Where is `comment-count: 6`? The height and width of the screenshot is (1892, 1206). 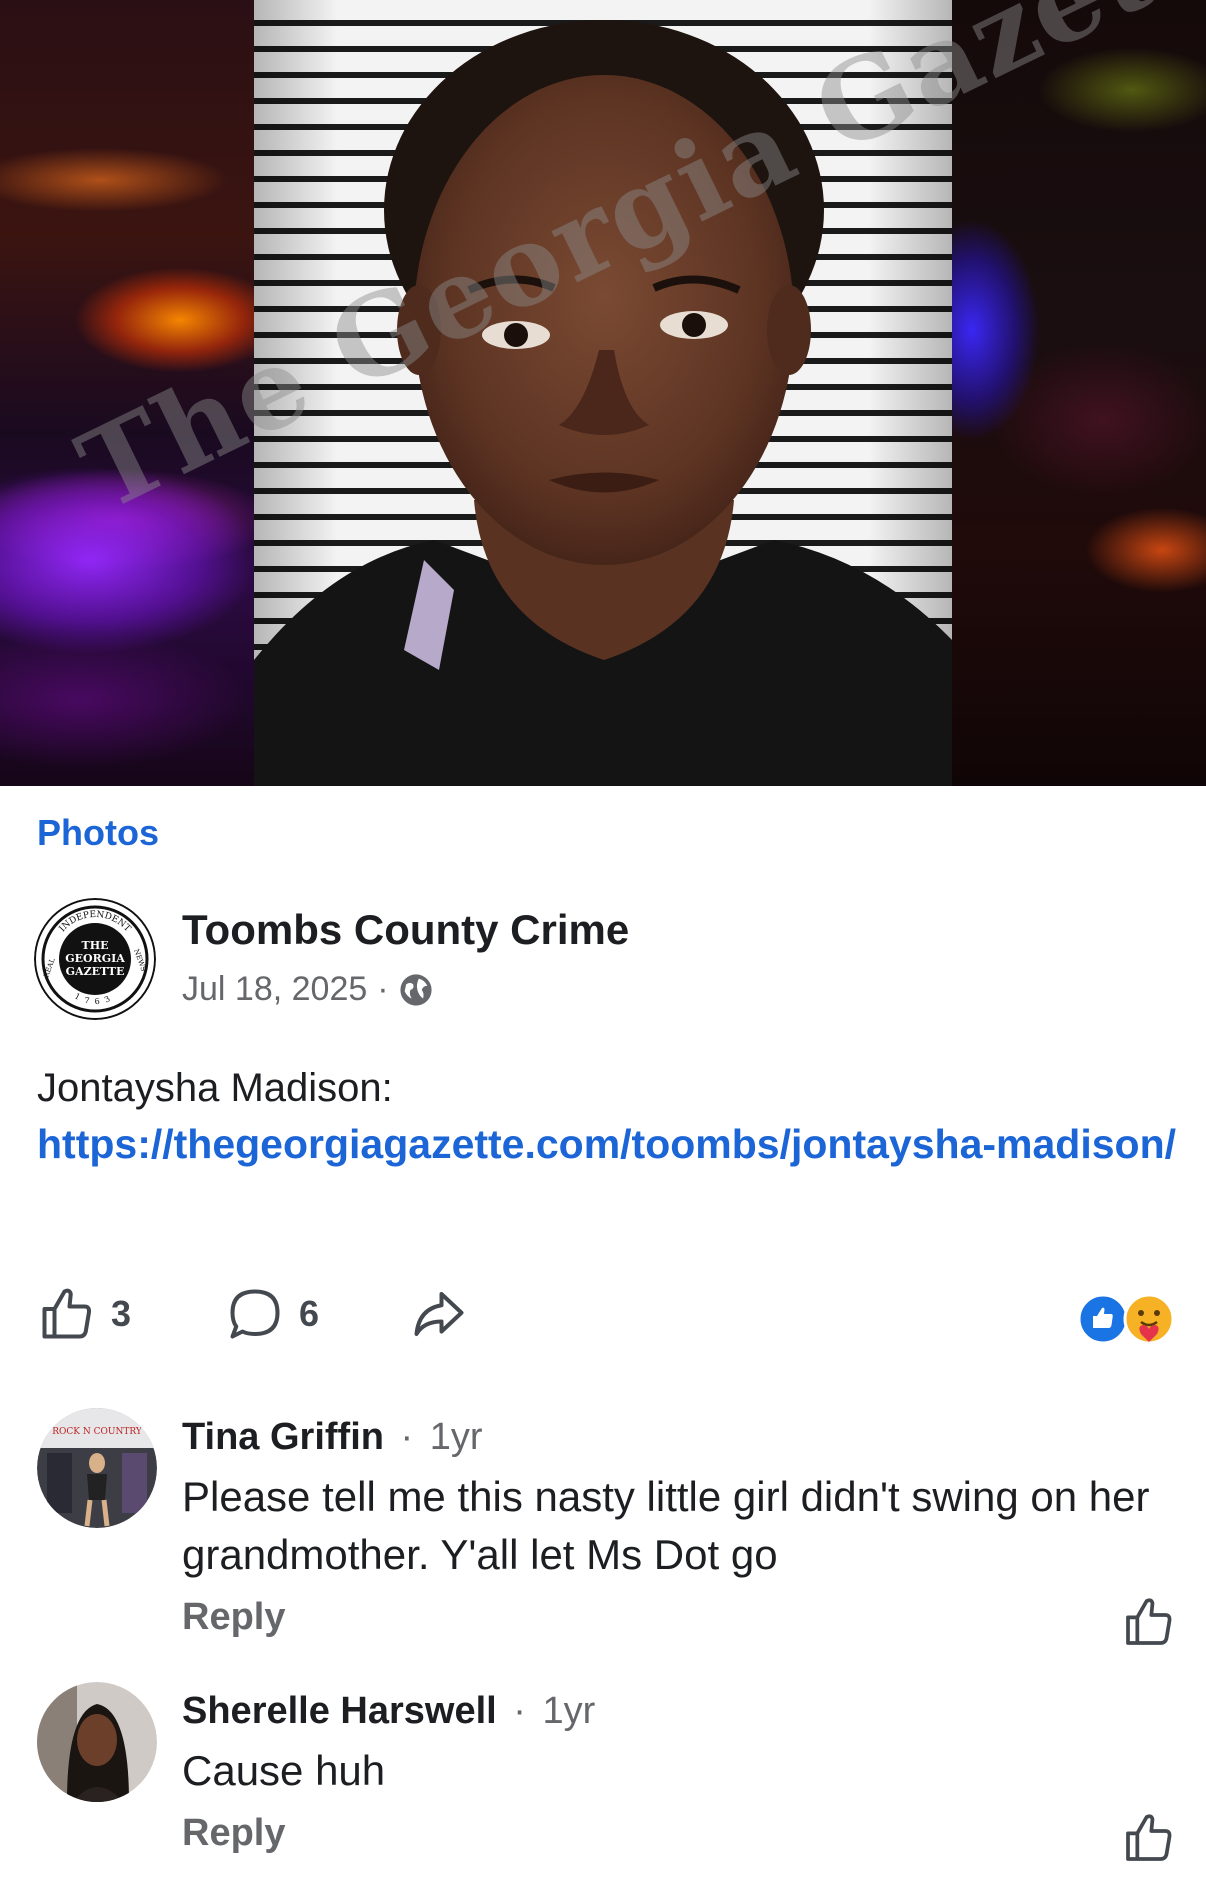
comment-count: 6 is located at coordinates (309, 1313).